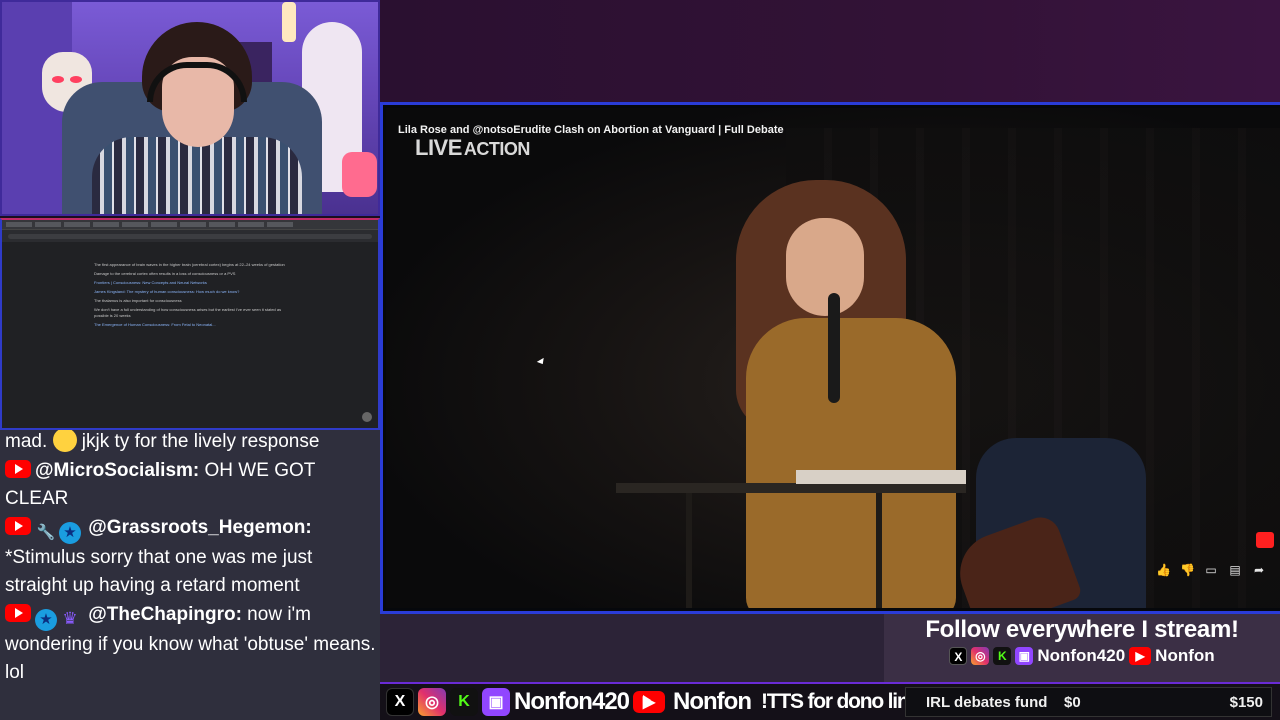 The width and height of the screenshot is (1280, 720). Describe the element at coordinates (1187, 570) in the screenshot. I see `dislike-icon: 👎` at that location.